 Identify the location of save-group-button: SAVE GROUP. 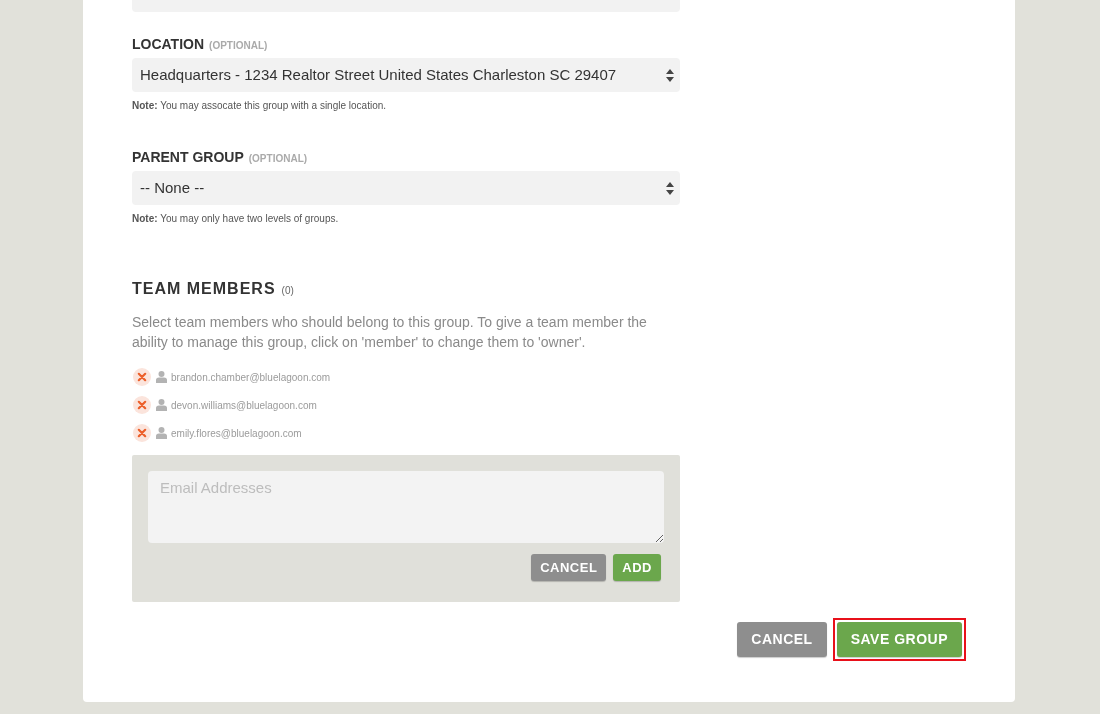
(899, 639).